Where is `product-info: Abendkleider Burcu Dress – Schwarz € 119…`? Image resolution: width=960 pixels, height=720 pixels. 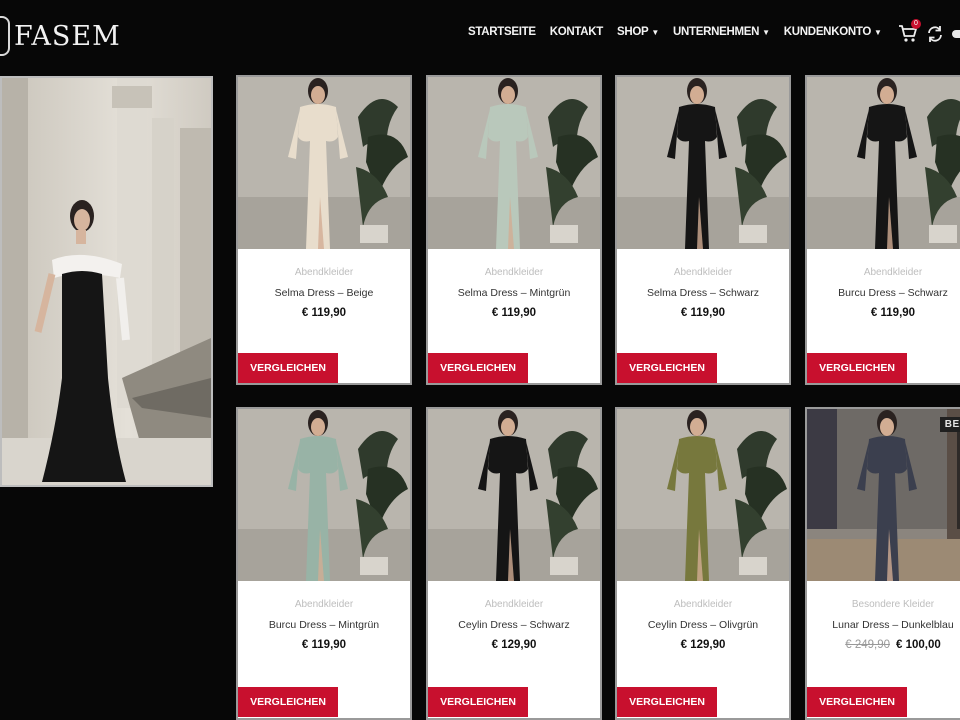 product-info: Abendkleider Burcu Dress – Schwarz € 119… is located at coordinates (883, 284).